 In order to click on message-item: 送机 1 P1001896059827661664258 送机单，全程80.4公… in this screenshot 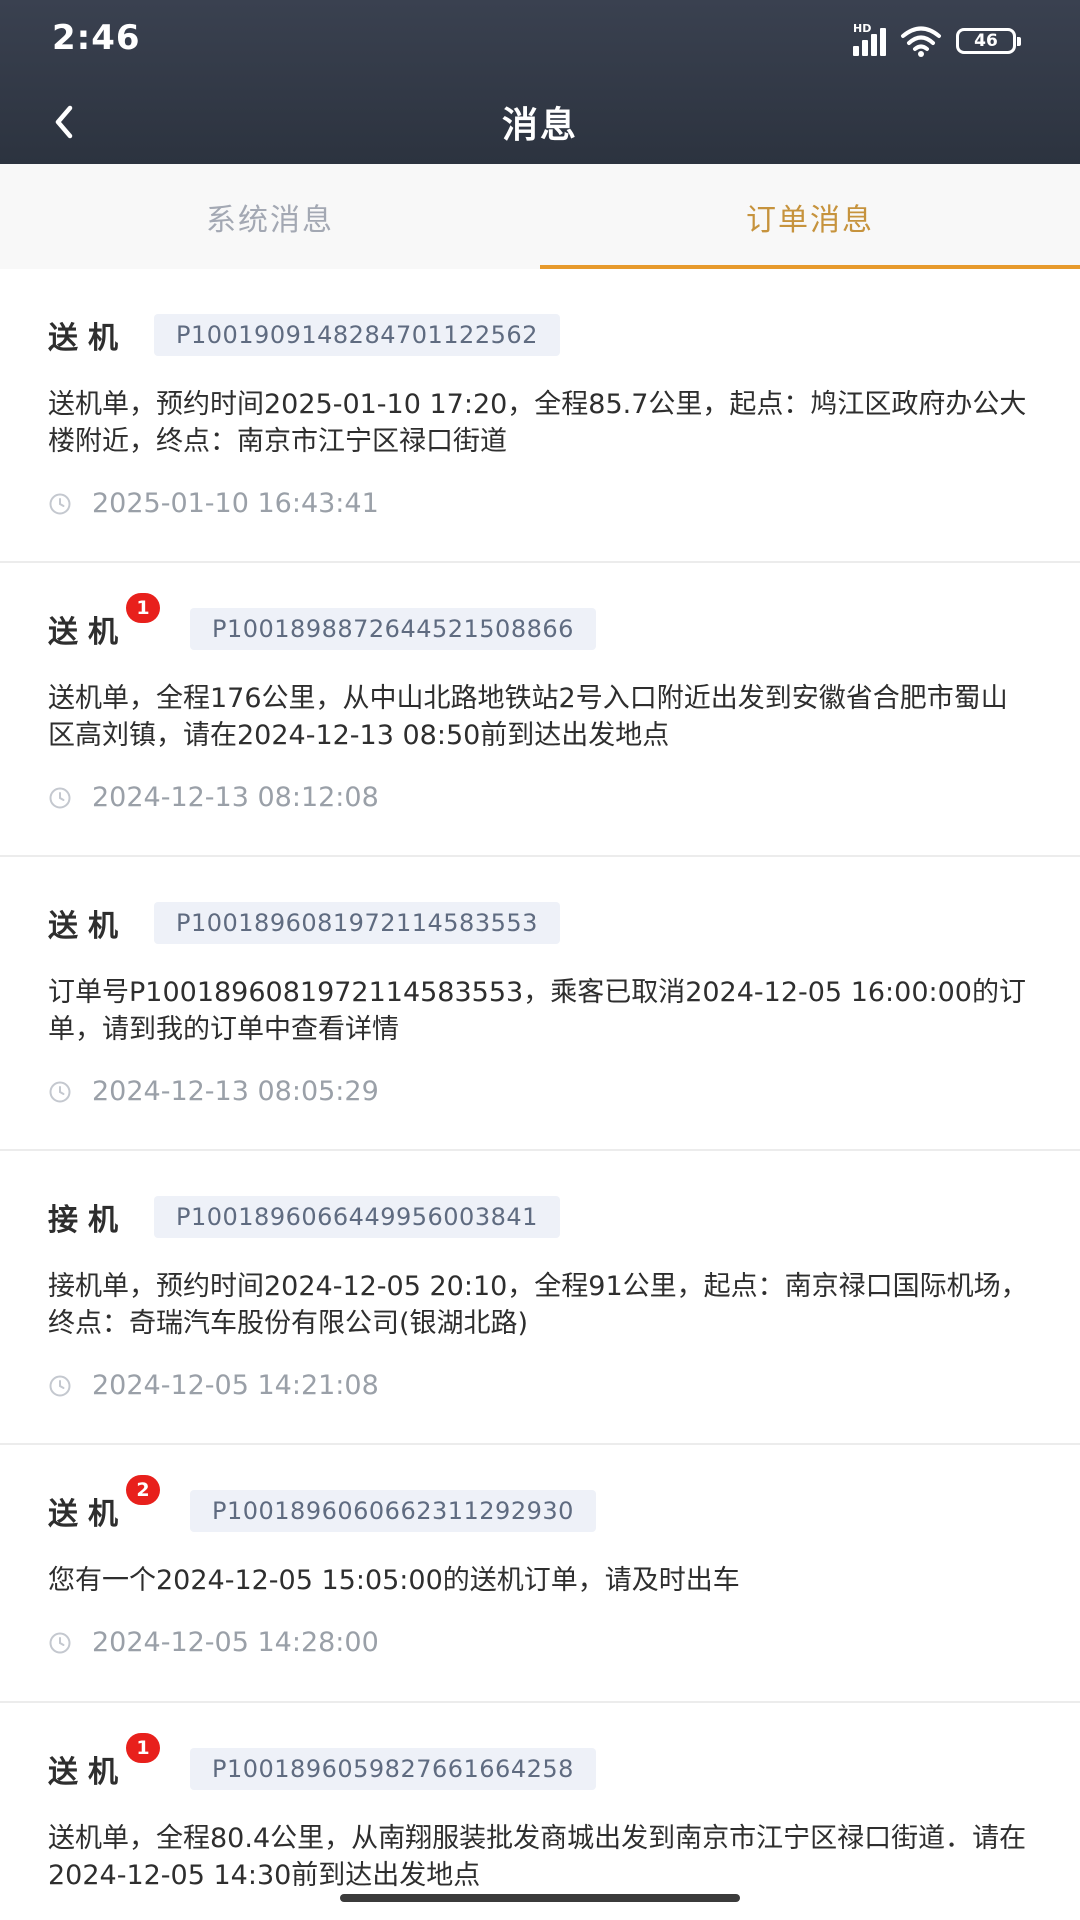, I will do `click(540, 1803)`.